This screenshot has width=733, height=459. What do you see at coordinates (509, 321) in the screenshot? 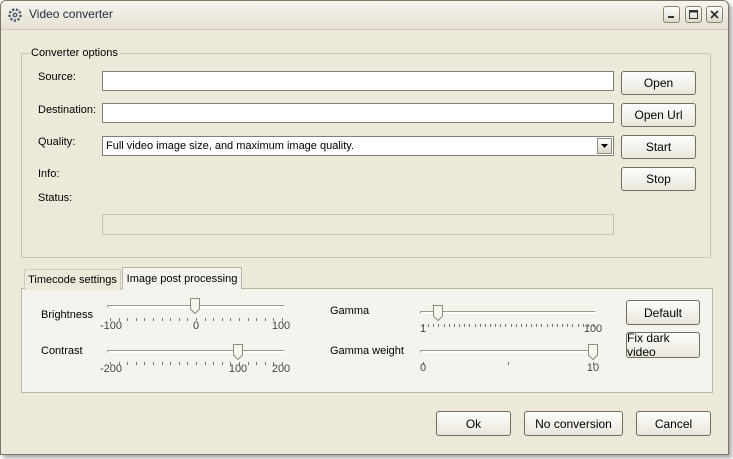
I see `gamma-slider: 1 100` at bounding box center [509, 321].